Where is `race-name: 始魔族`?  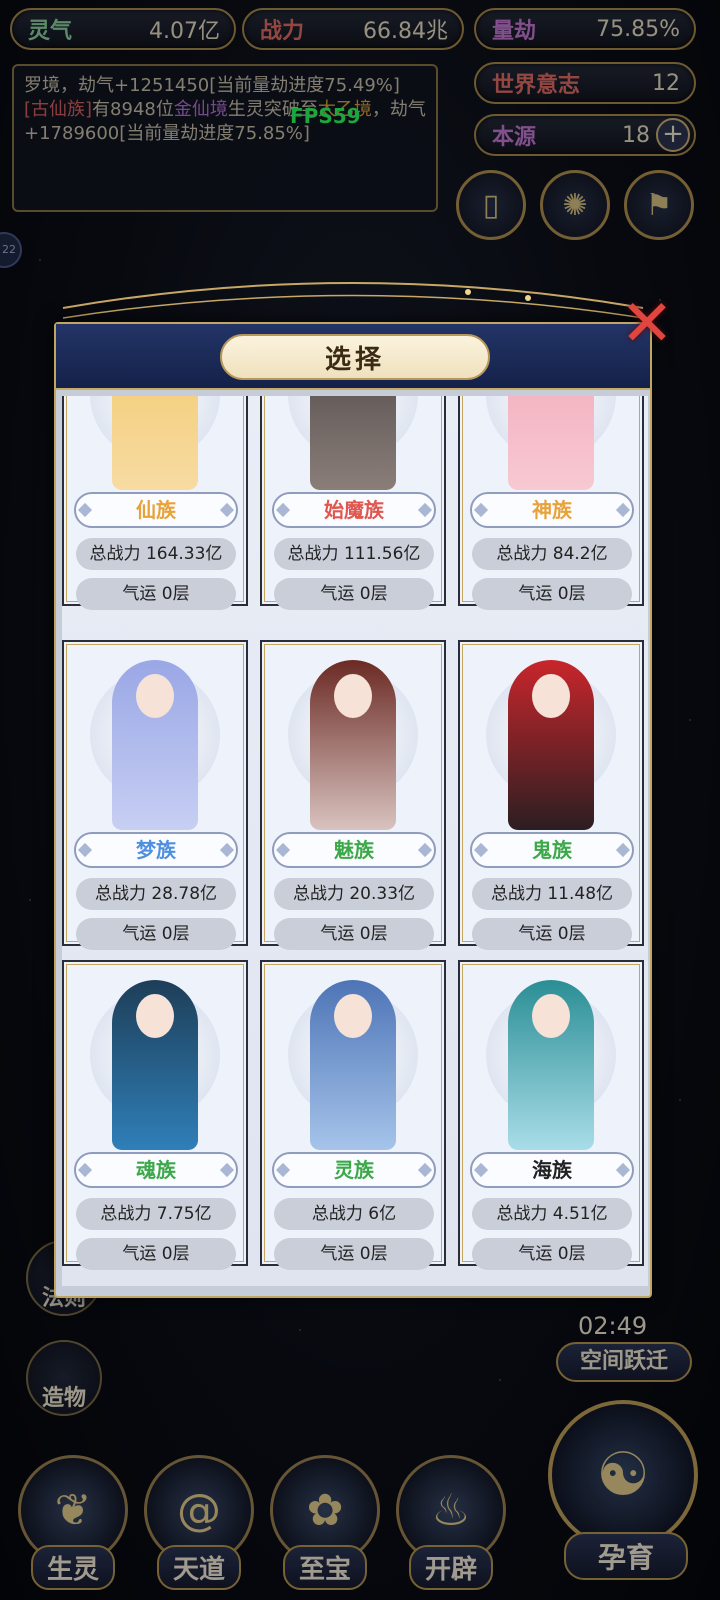
race-name: 始魔族 is located at coordinates (354, 510).